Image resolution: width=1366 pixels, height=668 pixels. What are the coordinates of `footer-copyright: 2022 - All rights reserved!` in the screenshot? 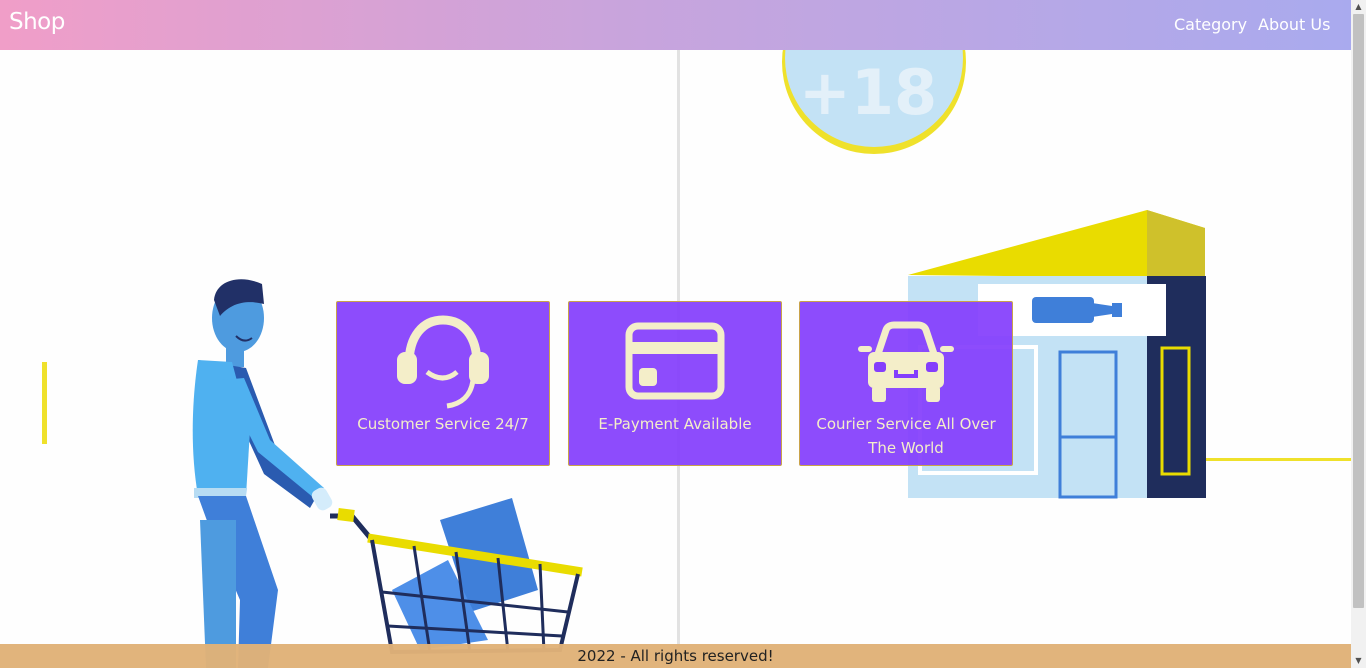 It's located at (675, 656).